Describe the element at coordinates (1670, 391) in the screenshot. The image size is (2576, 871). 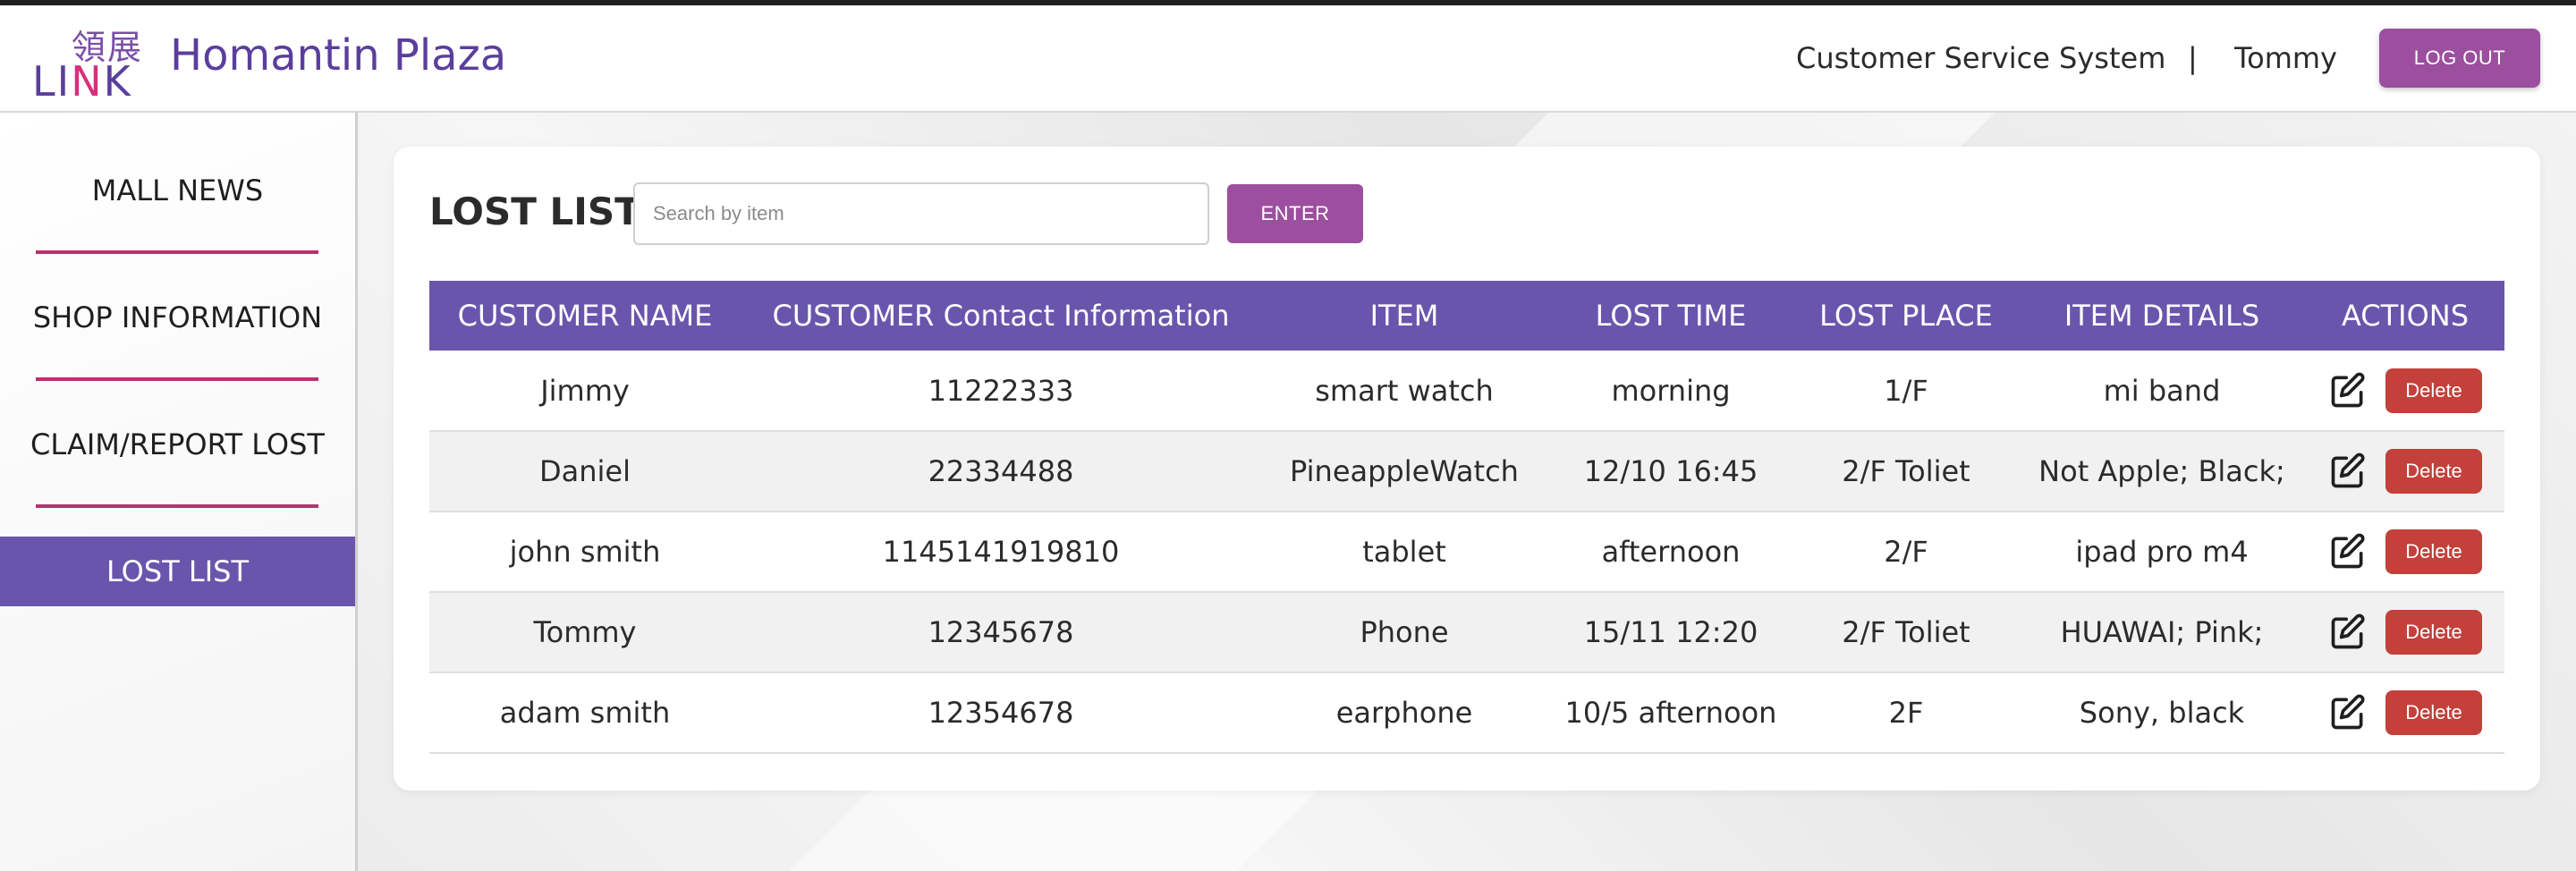
I see `cell-lost-time: morning` at that location.